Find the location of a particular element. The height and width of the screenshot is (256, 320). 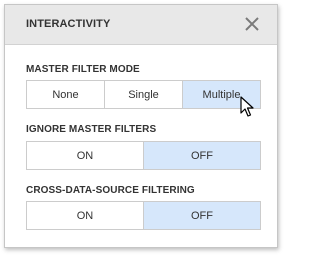

panel-header: INTERACTIVITY is located at coordinates (141, 25).